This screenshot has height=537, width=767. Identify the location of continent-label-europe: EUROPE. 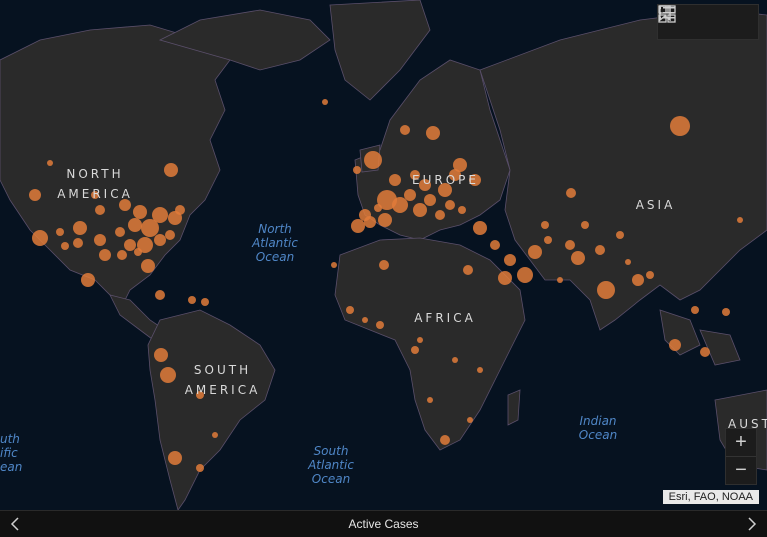
(445, 180).